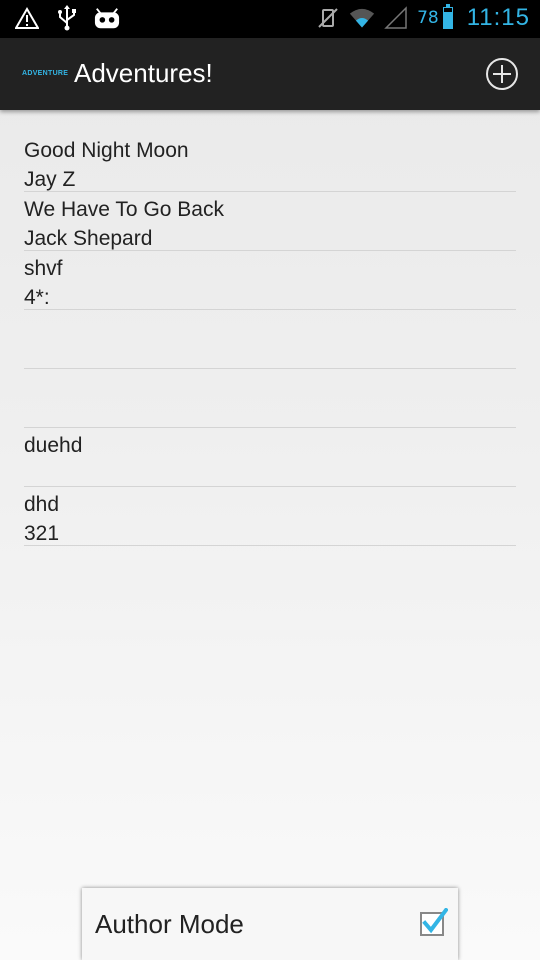 This screenshot has width=540, height=960. What do you see at coordinates (447, 16) in the screenshot?
I see `battery-icon` at bounding box center [447, 16].